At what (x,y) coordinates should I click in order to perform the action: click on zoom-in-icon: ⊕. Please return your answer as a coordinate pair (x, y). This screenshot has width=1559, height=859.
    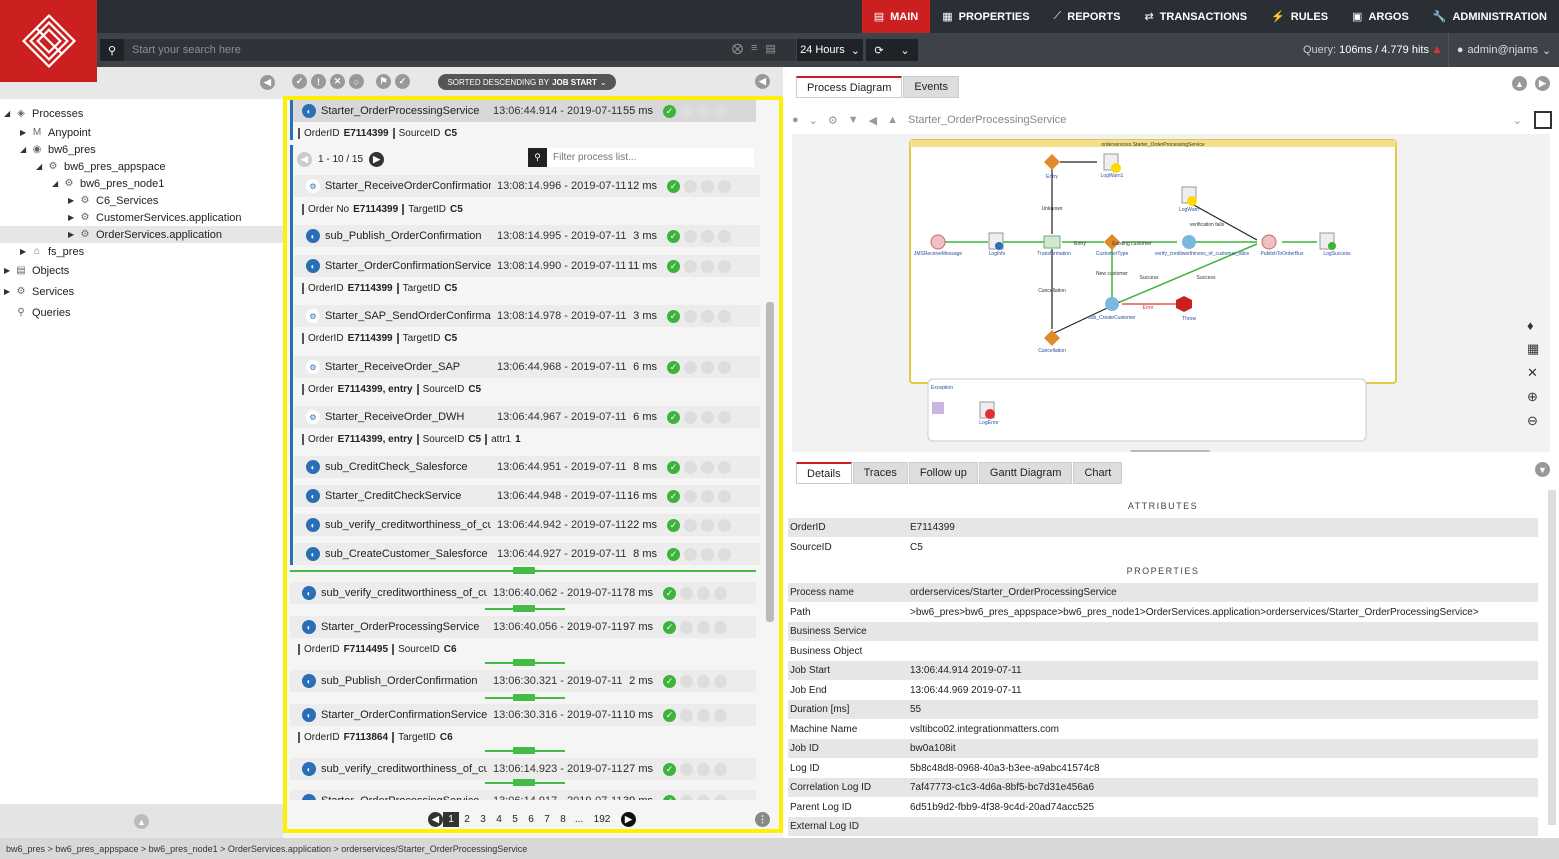
    Looking at the image, I should click on (1533, 397).